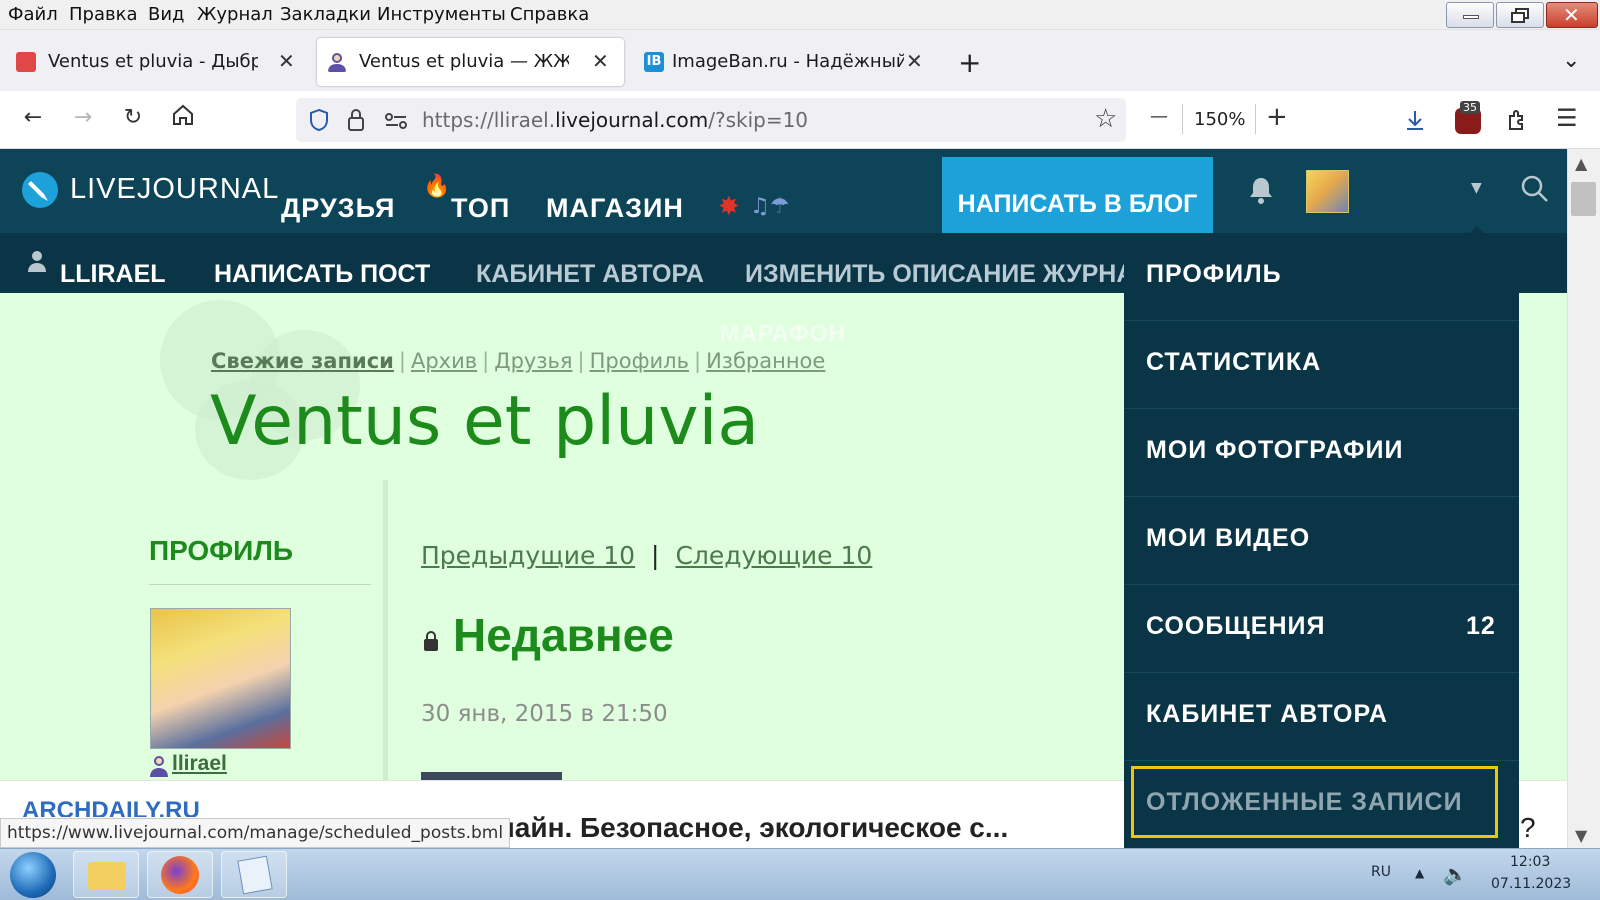  Describe the element at coordinates (1304, 802) in the screenshot. I see `dropdown-item-scheduled-posts: ОТЛОЖЕННЫЕ ЗАПИСИ` at that location.